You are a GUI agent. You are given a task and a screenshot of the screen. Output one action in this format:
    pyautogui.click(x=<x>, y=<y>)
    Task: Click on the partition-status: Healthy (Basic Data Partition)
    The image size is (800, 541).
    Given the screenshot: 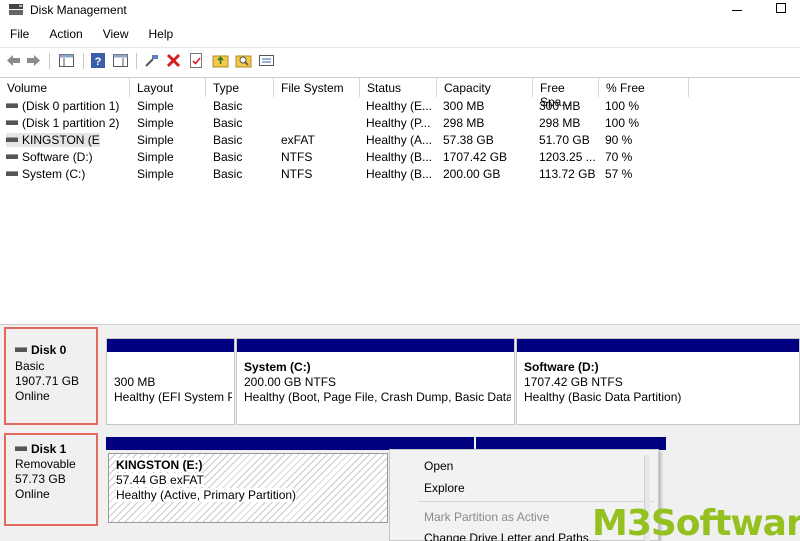 What is the action you would take?
    pyautogui.click(x=603, y=397)
    